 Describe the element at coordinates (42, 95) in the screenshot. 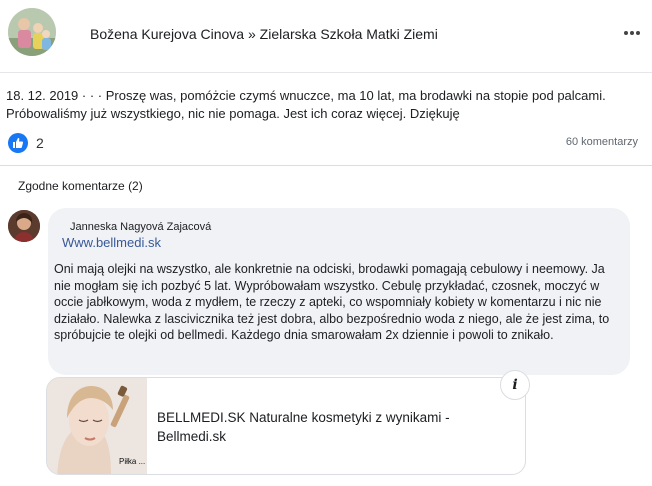

I see `post-date: 18. 12. 2019` at that location.